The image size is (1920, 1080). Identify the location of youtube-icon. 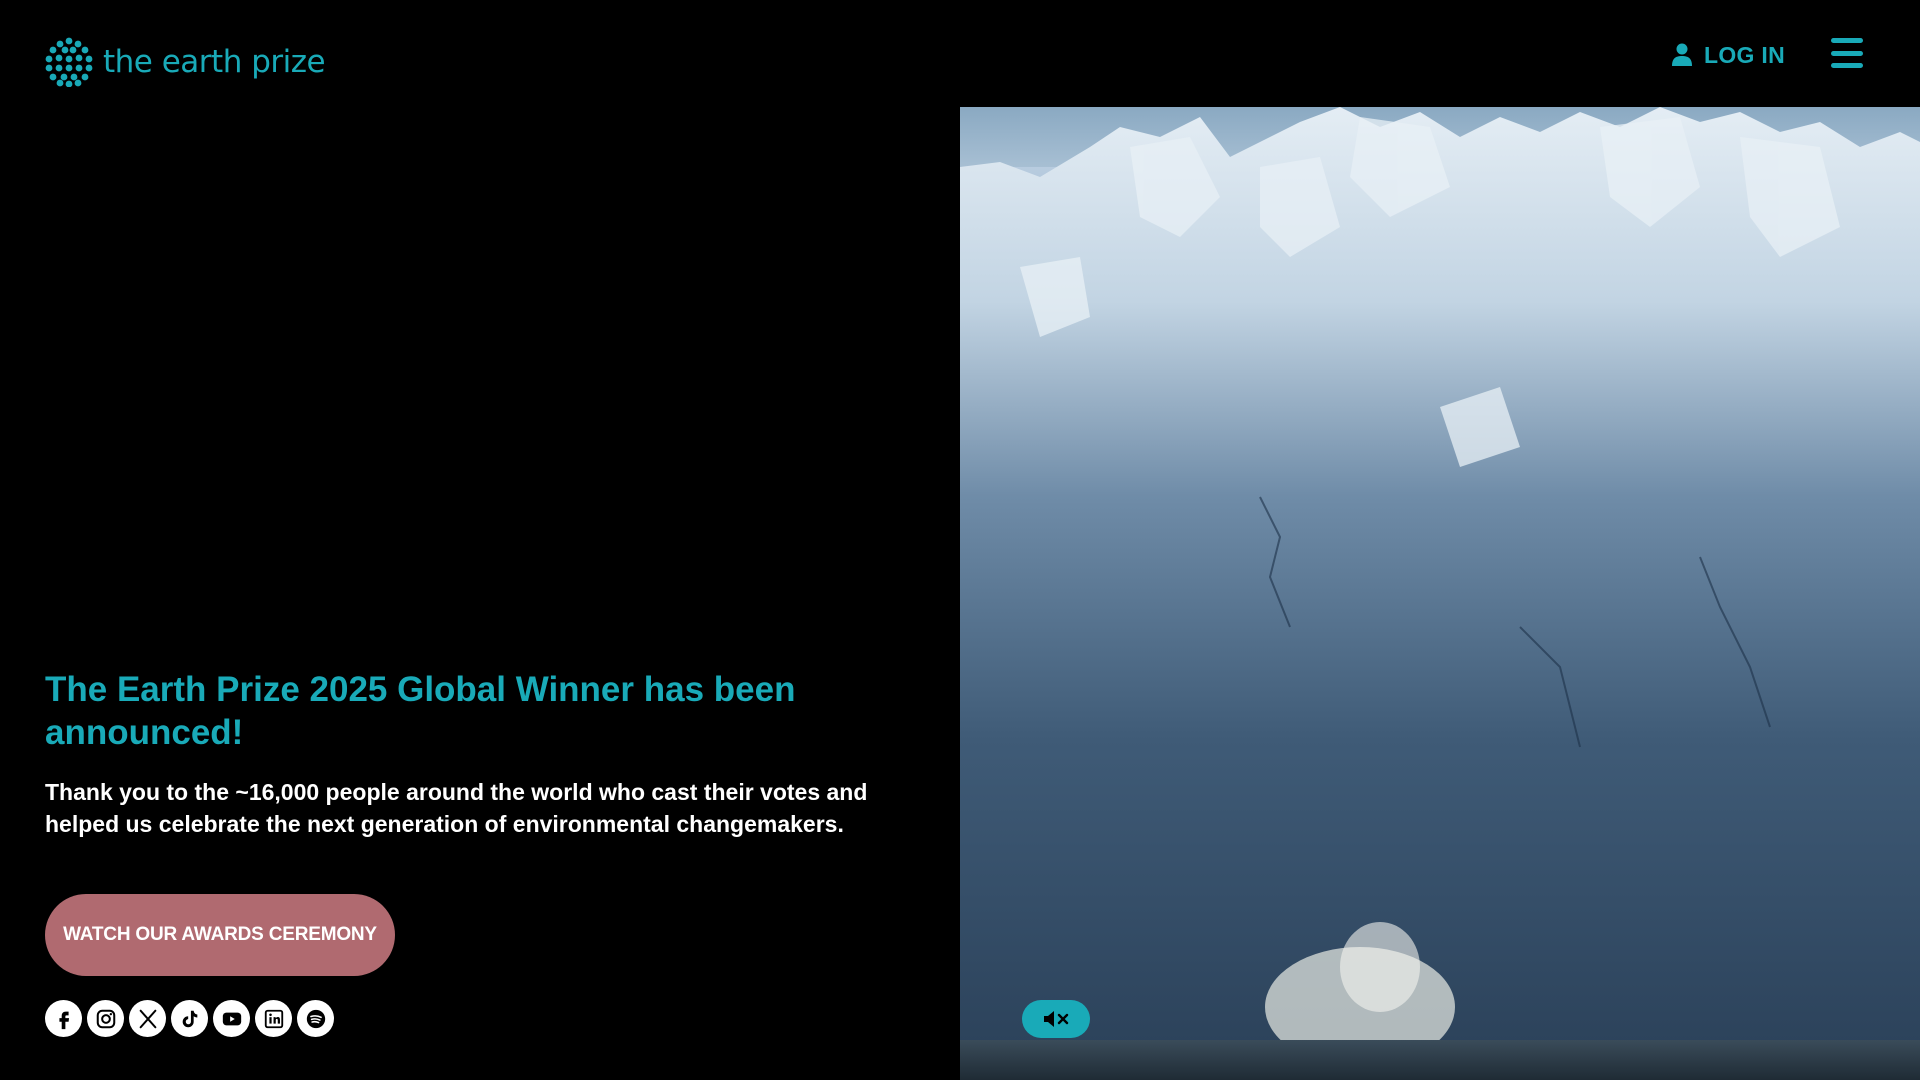
(231, 1018).